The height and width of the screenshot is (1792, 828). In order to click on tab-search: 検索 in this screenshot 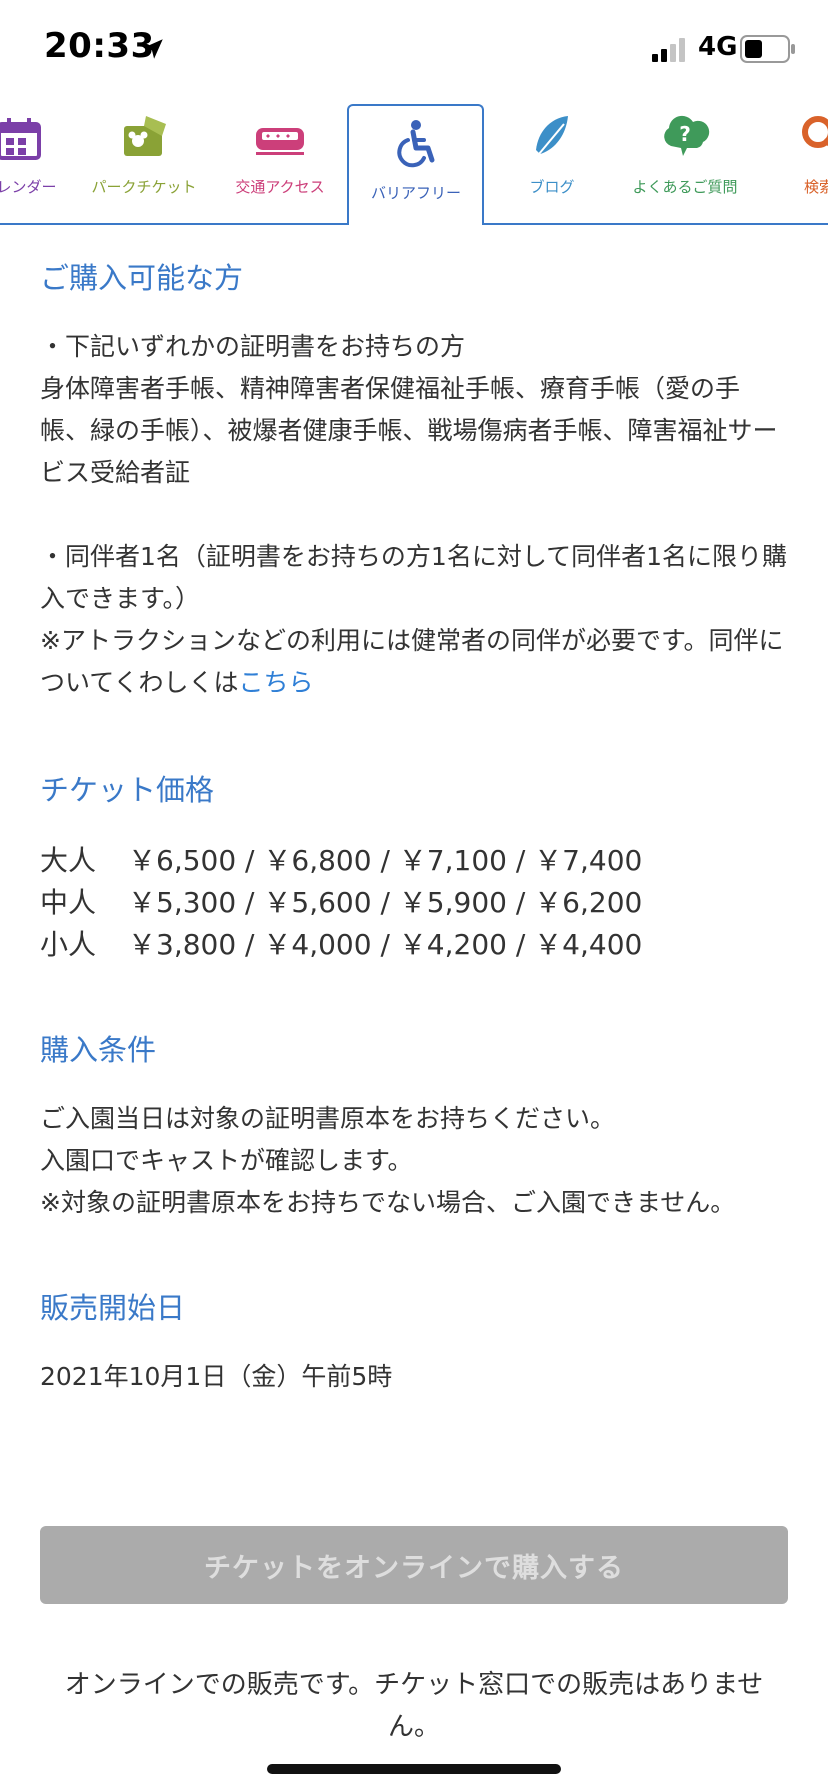, I will do `click(803, 166)`.